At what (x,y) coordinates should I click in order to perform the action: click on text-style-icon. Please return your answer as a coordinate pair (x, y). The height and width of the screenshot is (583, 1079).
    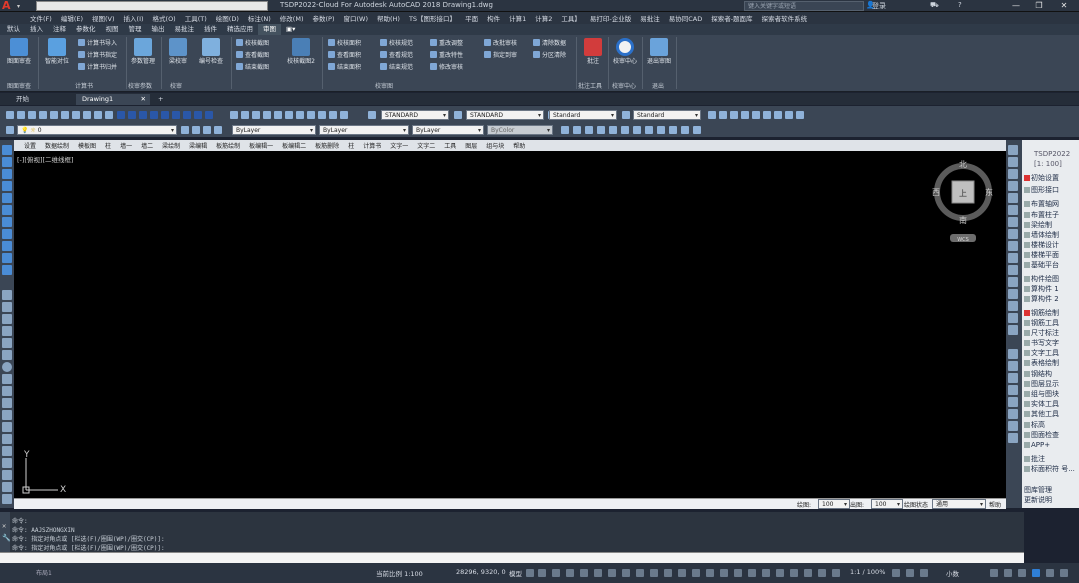
    Looking at the image, I should click on (372, 115).